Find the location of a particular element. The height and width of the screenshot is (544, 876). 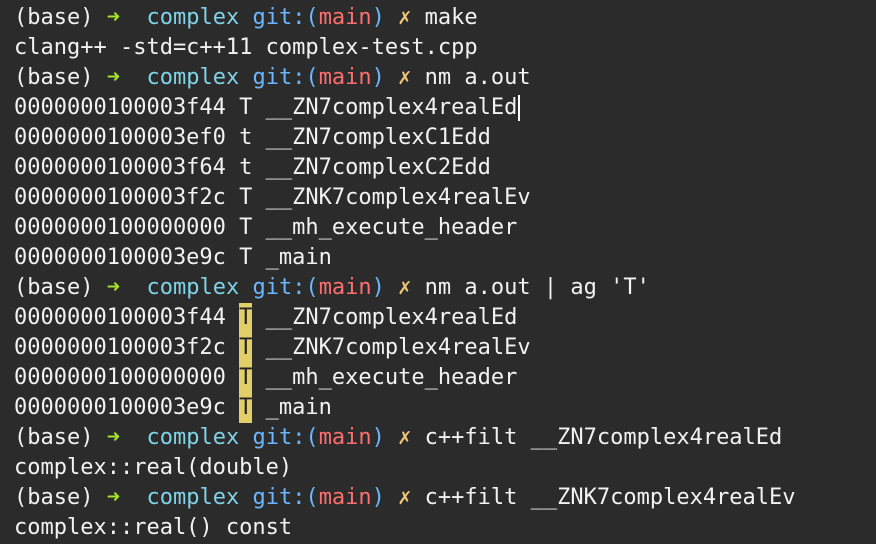

output-text: 0000000100003ef0 t __ZN7complexC1Edd is located at coordinates (252, 137).